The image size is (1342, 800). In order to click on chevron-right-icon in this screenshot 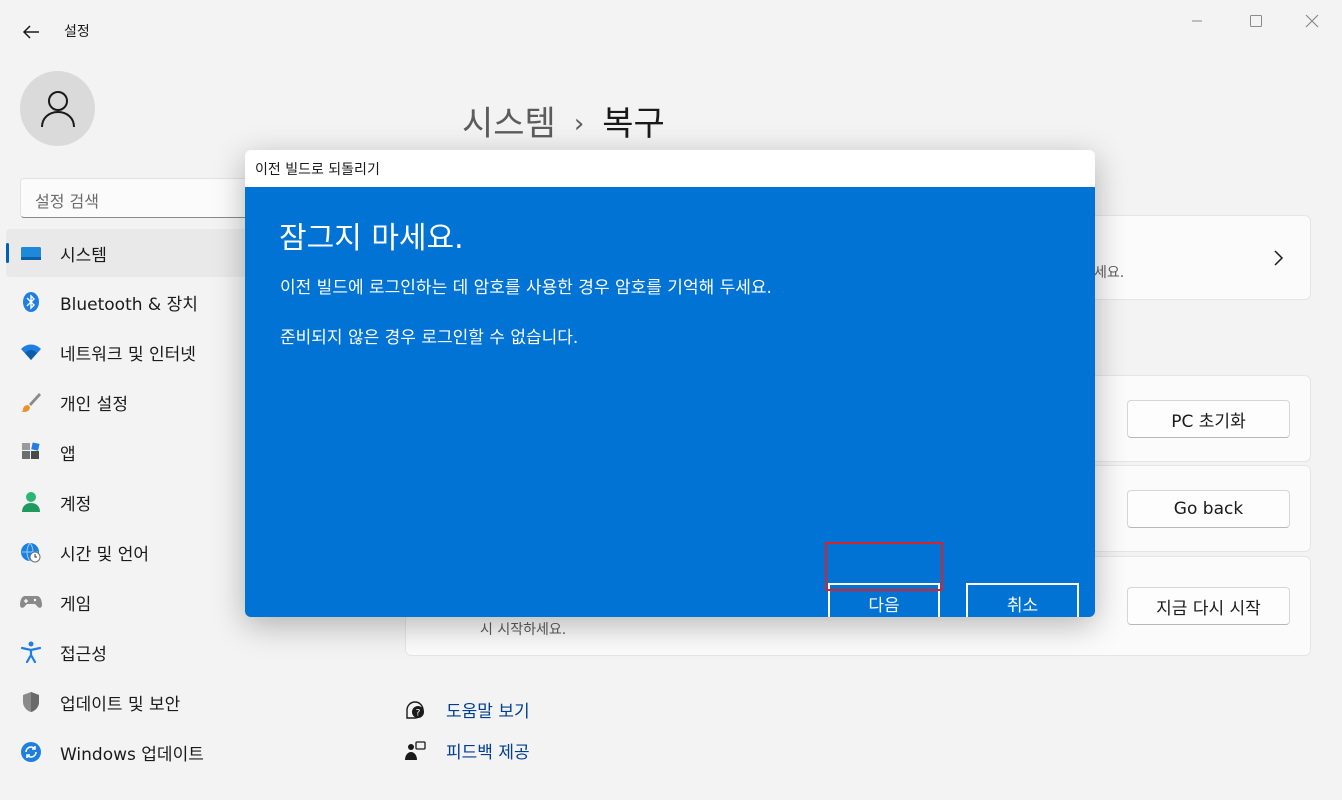, I will do `click(1279, 258)`.